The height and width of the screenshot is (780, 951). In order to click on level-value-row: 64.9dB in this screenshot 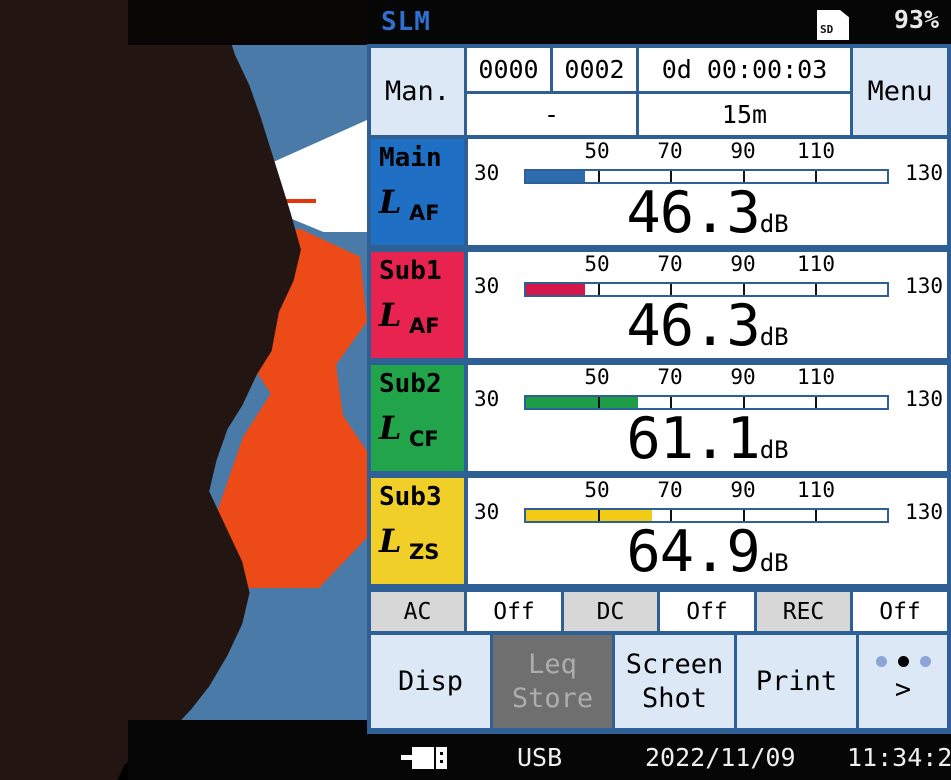, I will do `click(707, 557)`.